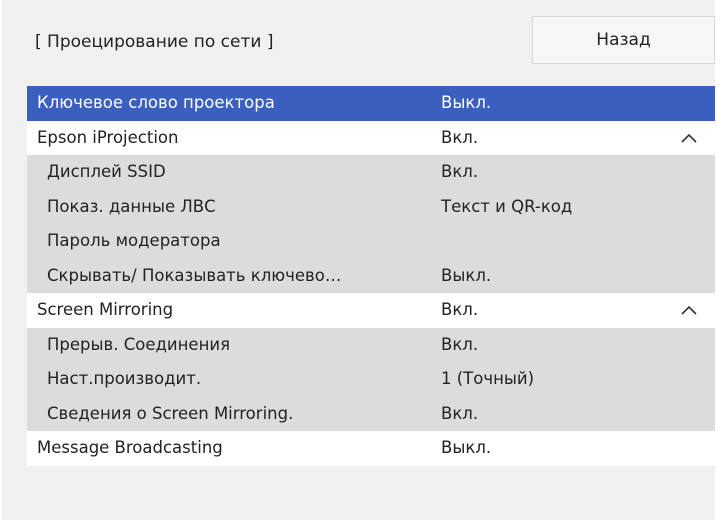  What do you see at coordinates (124, 378) in the screenshot?
I see `menu-item-label: Наст.производит.` at bounding box center [124, 378].